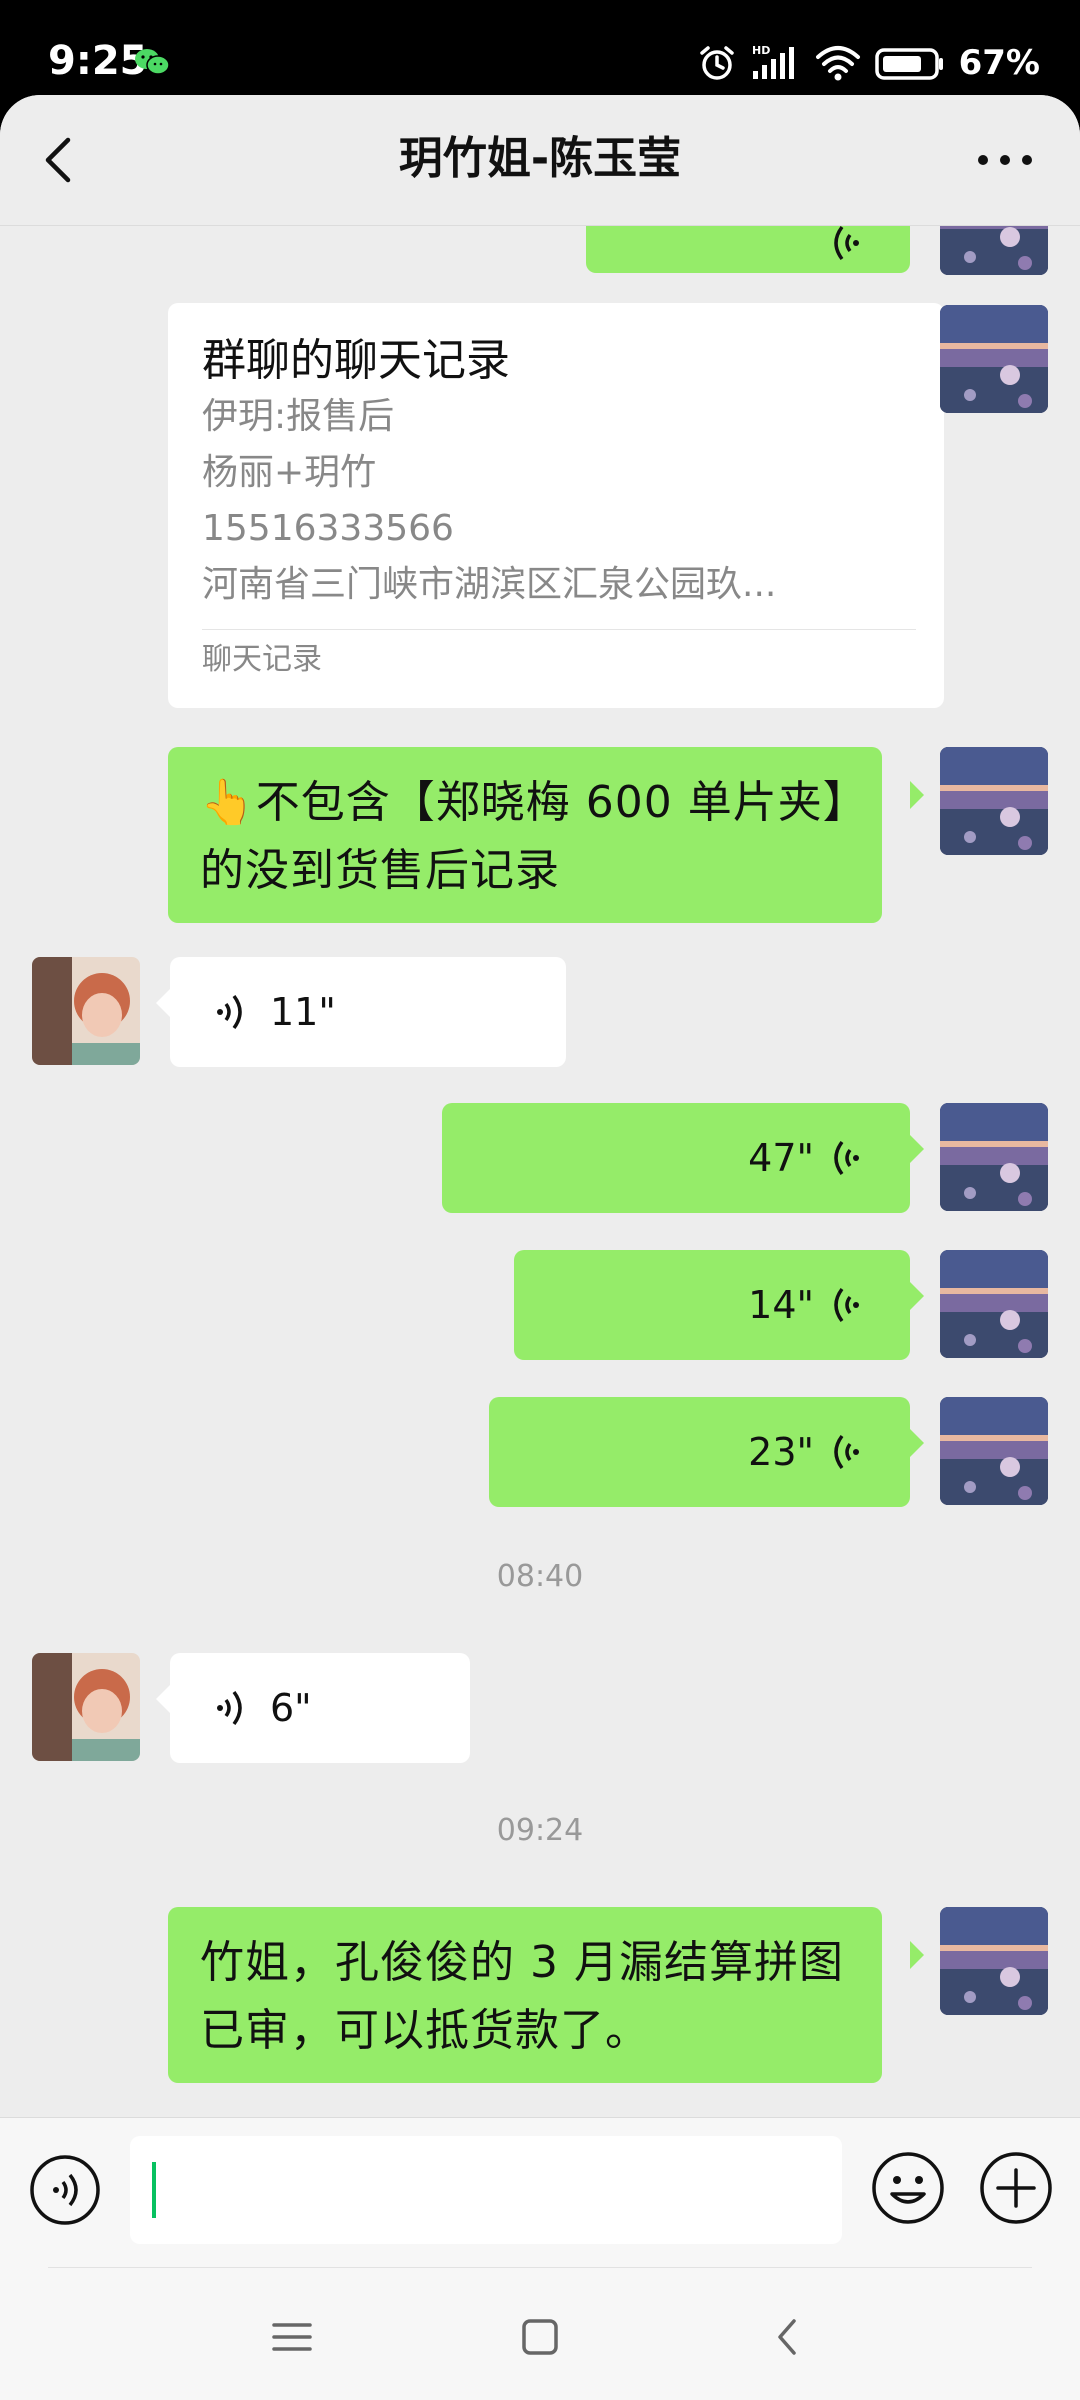 Image resolution: width=1080 pixels, height=2400 pixels. Describe the element at coordinates (522, 1996) in the screenshot. I see `message-text: 竹姐，孔俊俊的 3 月漏结算拼图已审，可以抵货款了。` at that location.